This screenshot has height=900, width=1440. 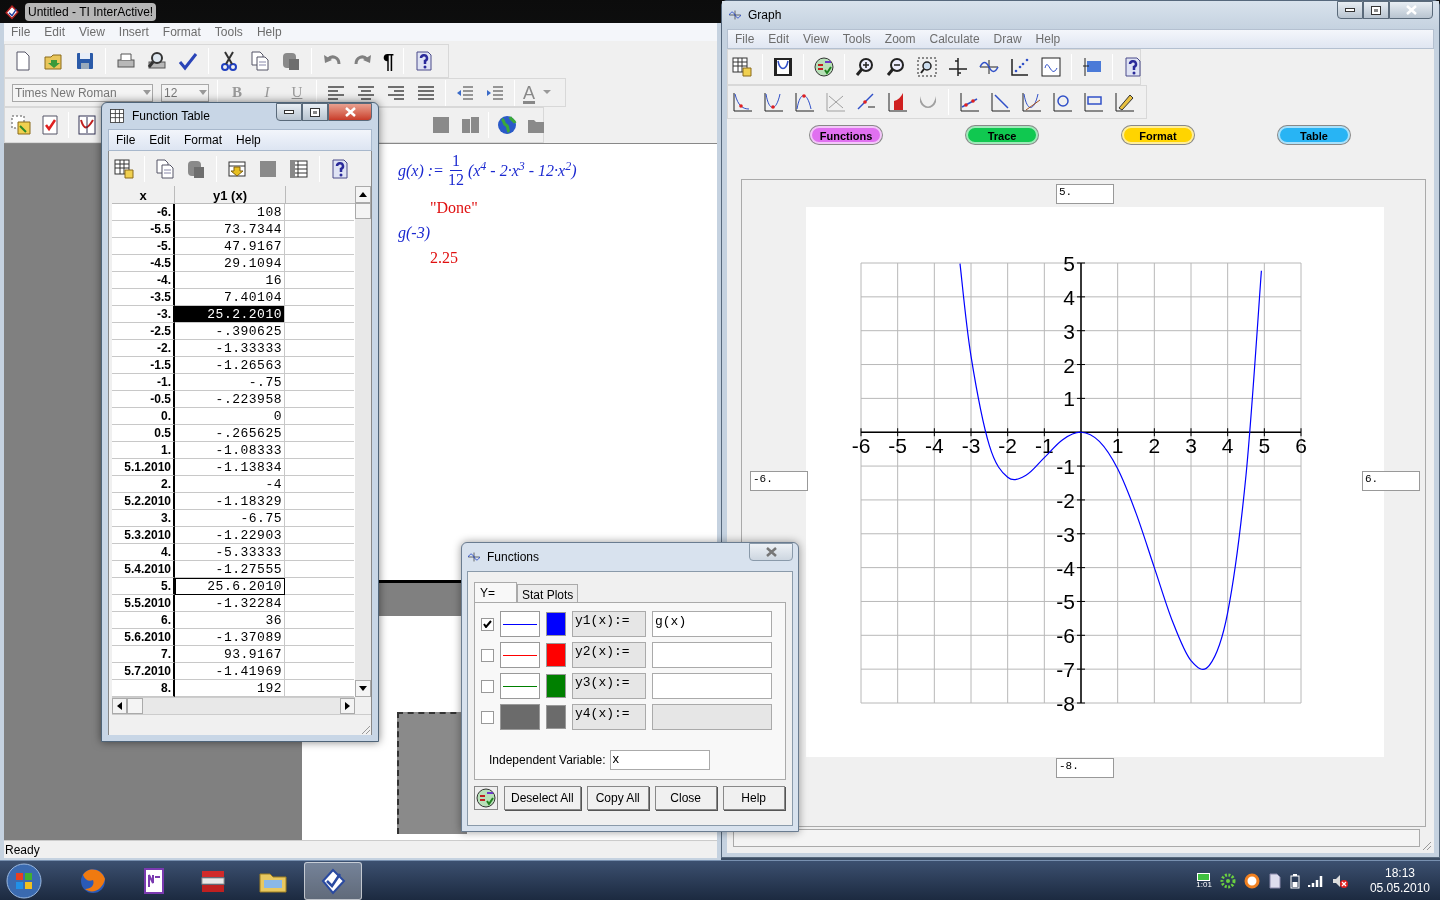 I want to click on table-cell: -.390625, so click(x=230, y=331).